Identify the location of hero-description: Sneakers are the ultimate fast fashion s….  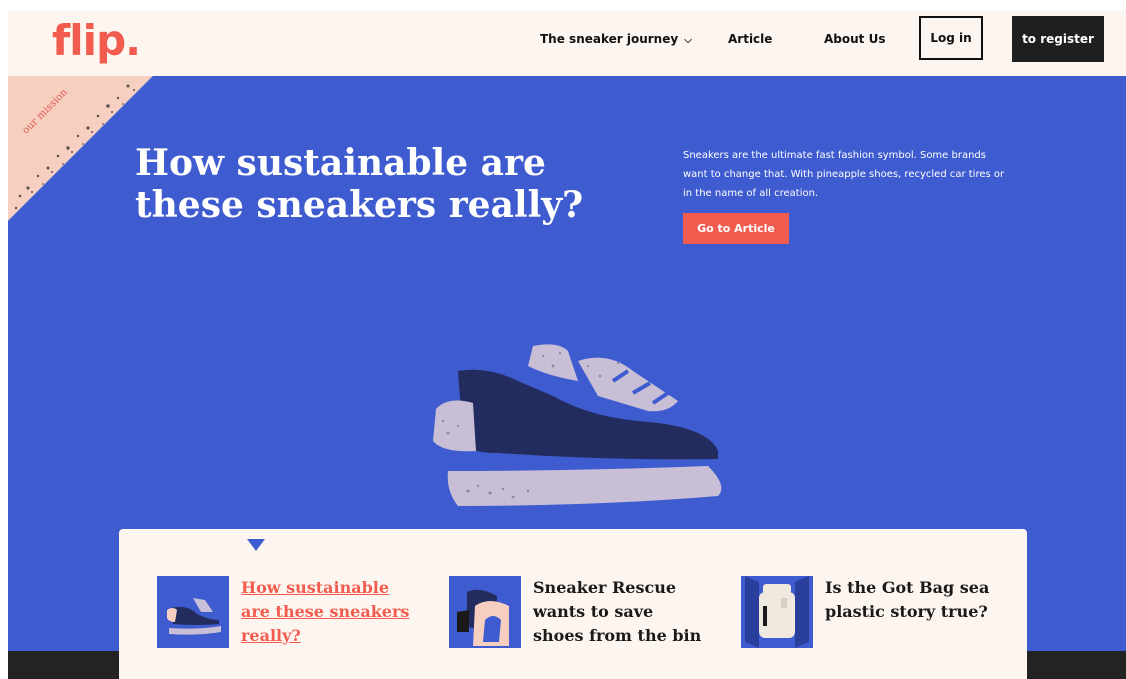
(844, 174).